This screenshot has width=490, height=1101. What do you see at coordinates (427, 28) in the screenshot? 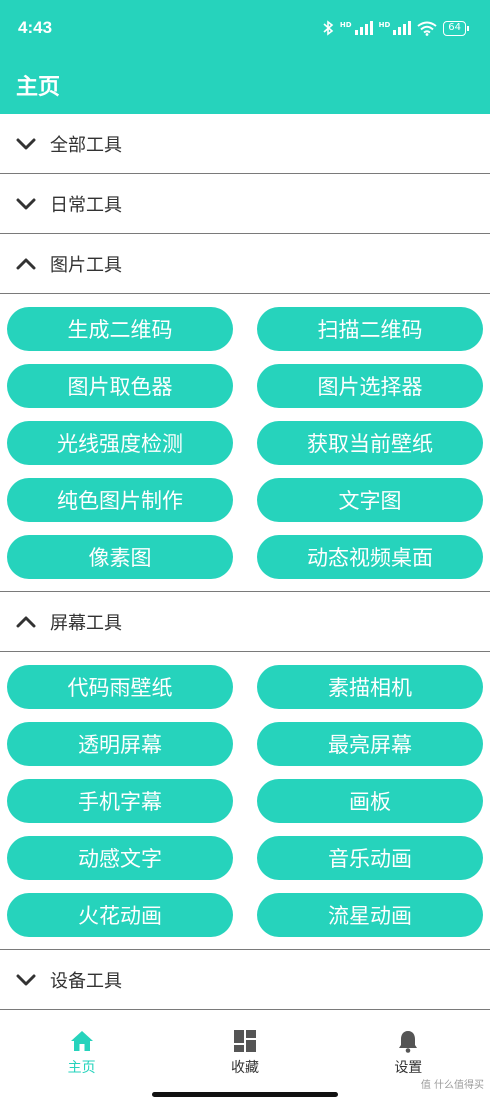
I see `wifi-icon` at bounding box center [427, 28].